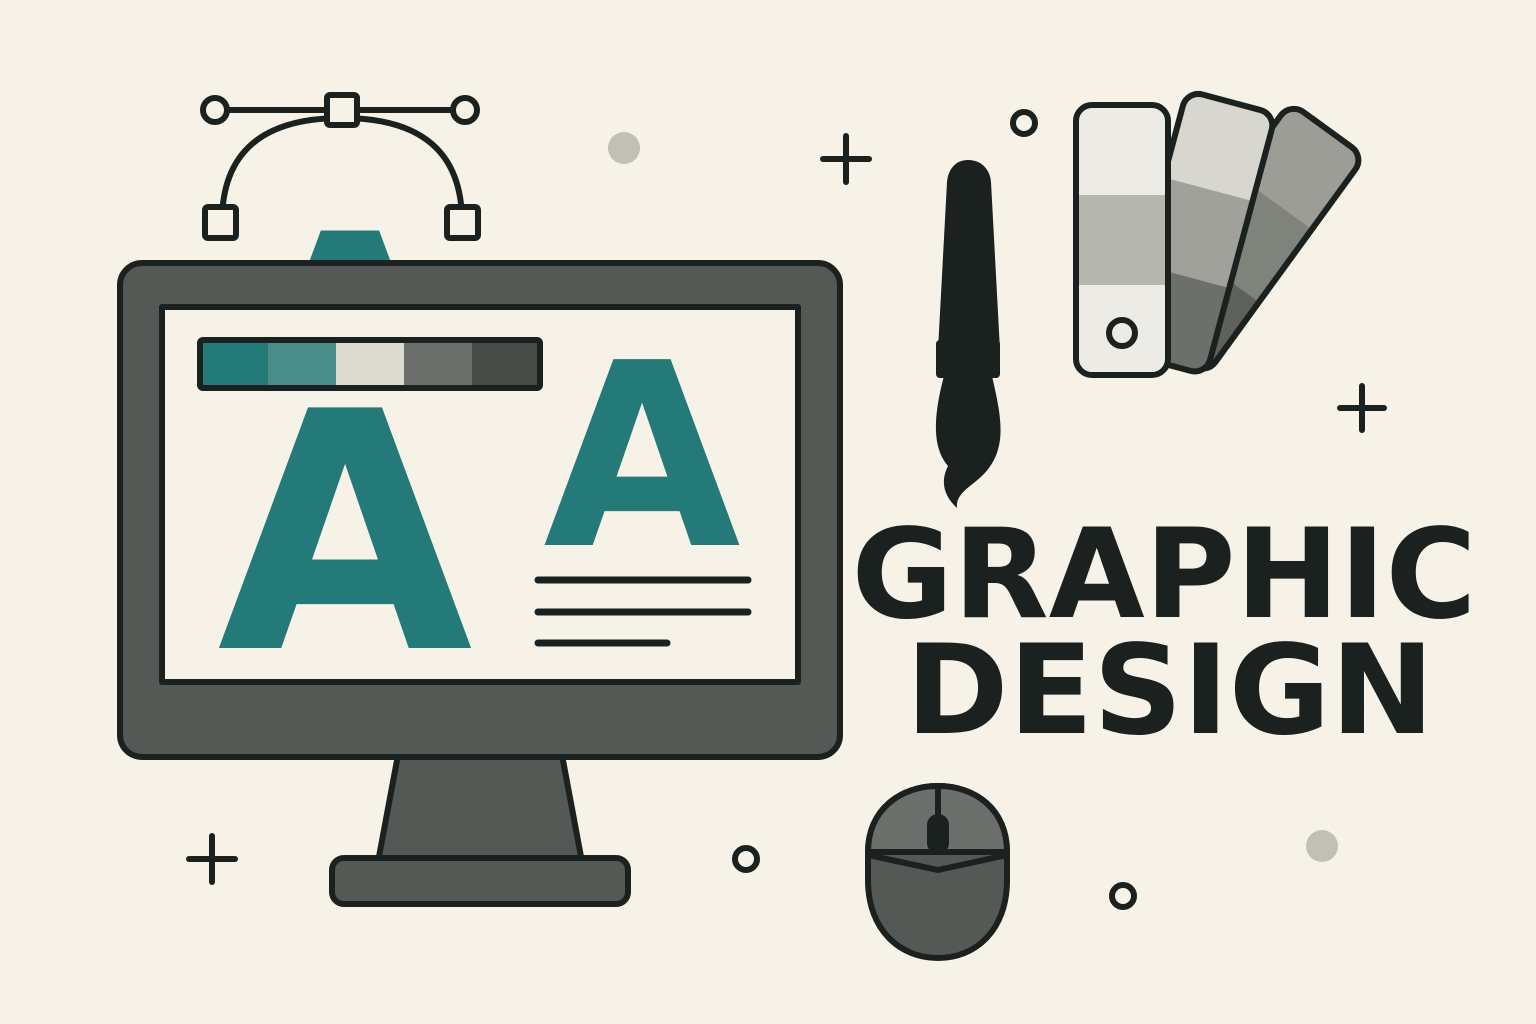  Describe the element at coordinates (937, 872) in the screenshot. I see `mouse-icon` at that location.